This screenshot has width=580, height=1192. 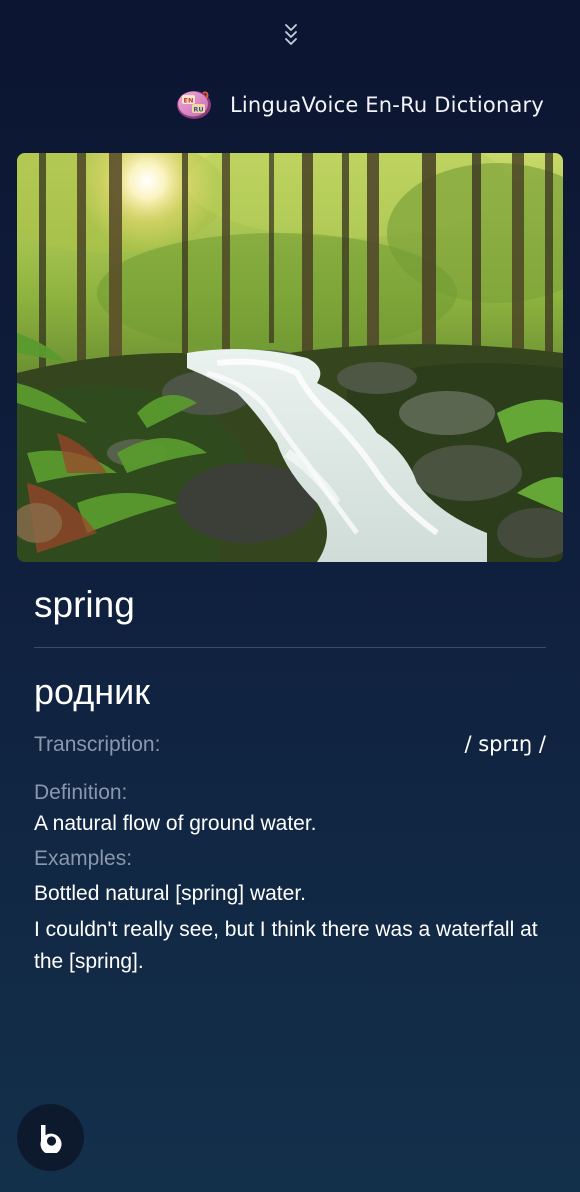 I want to click on example-sentence: Bottled natural [spring] water., so click(x=170, y=893).